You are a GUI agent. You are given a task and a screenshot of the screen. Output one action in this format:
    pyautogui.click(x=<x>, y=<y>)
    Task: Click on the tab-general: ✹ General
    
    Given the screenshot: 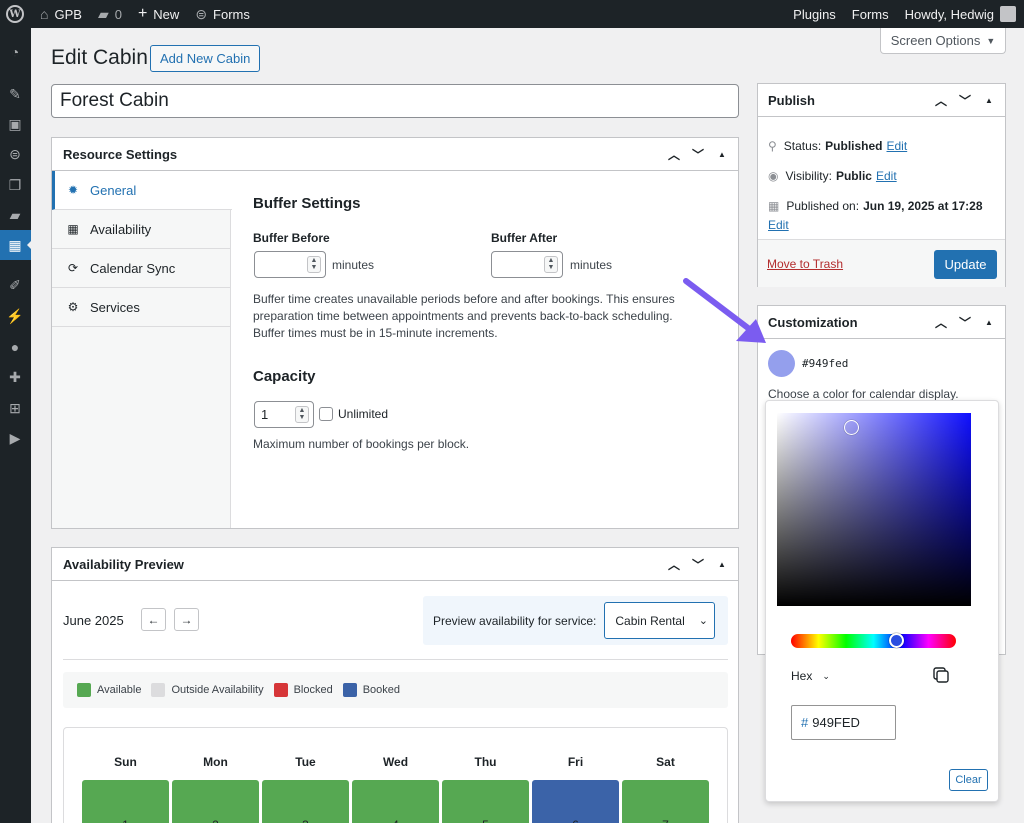 What is the action you would take?
    pyautogui.click(x=142, y=190)
    